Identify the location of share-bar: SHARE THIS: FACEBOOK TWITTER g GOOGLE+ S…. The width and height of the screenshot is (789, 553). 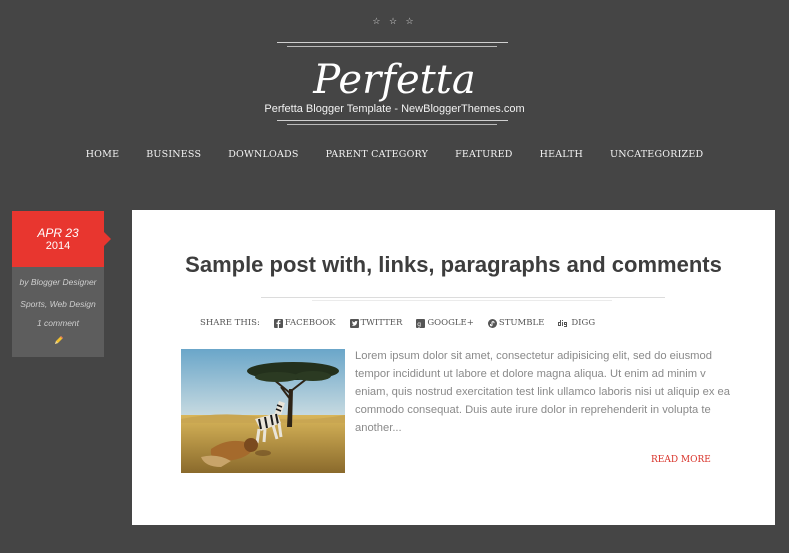
(397, 323).